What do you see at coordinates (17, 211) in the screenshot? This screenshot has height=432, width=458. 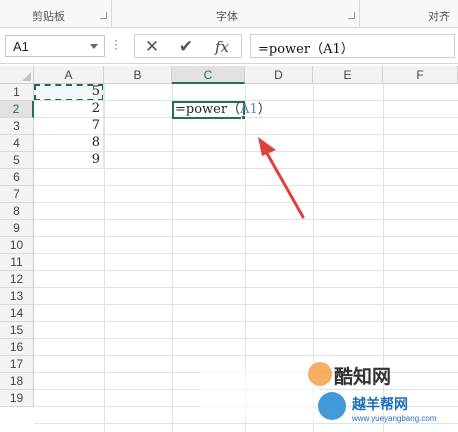 I see `row-header-8: 8` at bounding box center [17, 211].